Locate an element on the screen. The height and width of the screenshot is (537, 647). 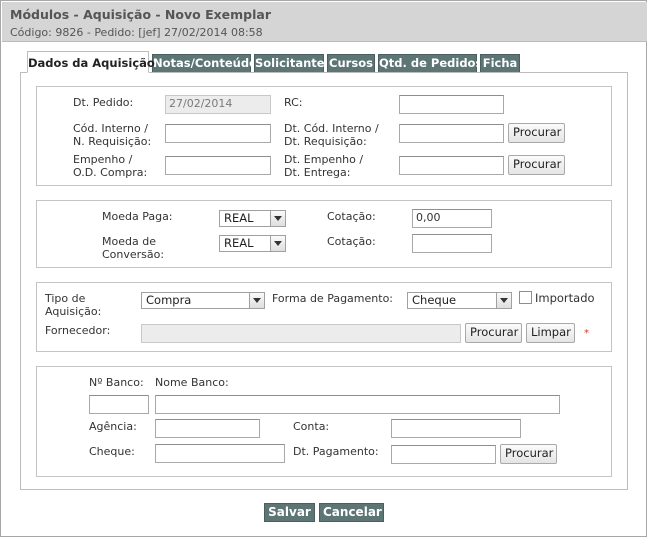
dt-pedido-label: Dt. Pedido: is located at coordinates (103, 102).